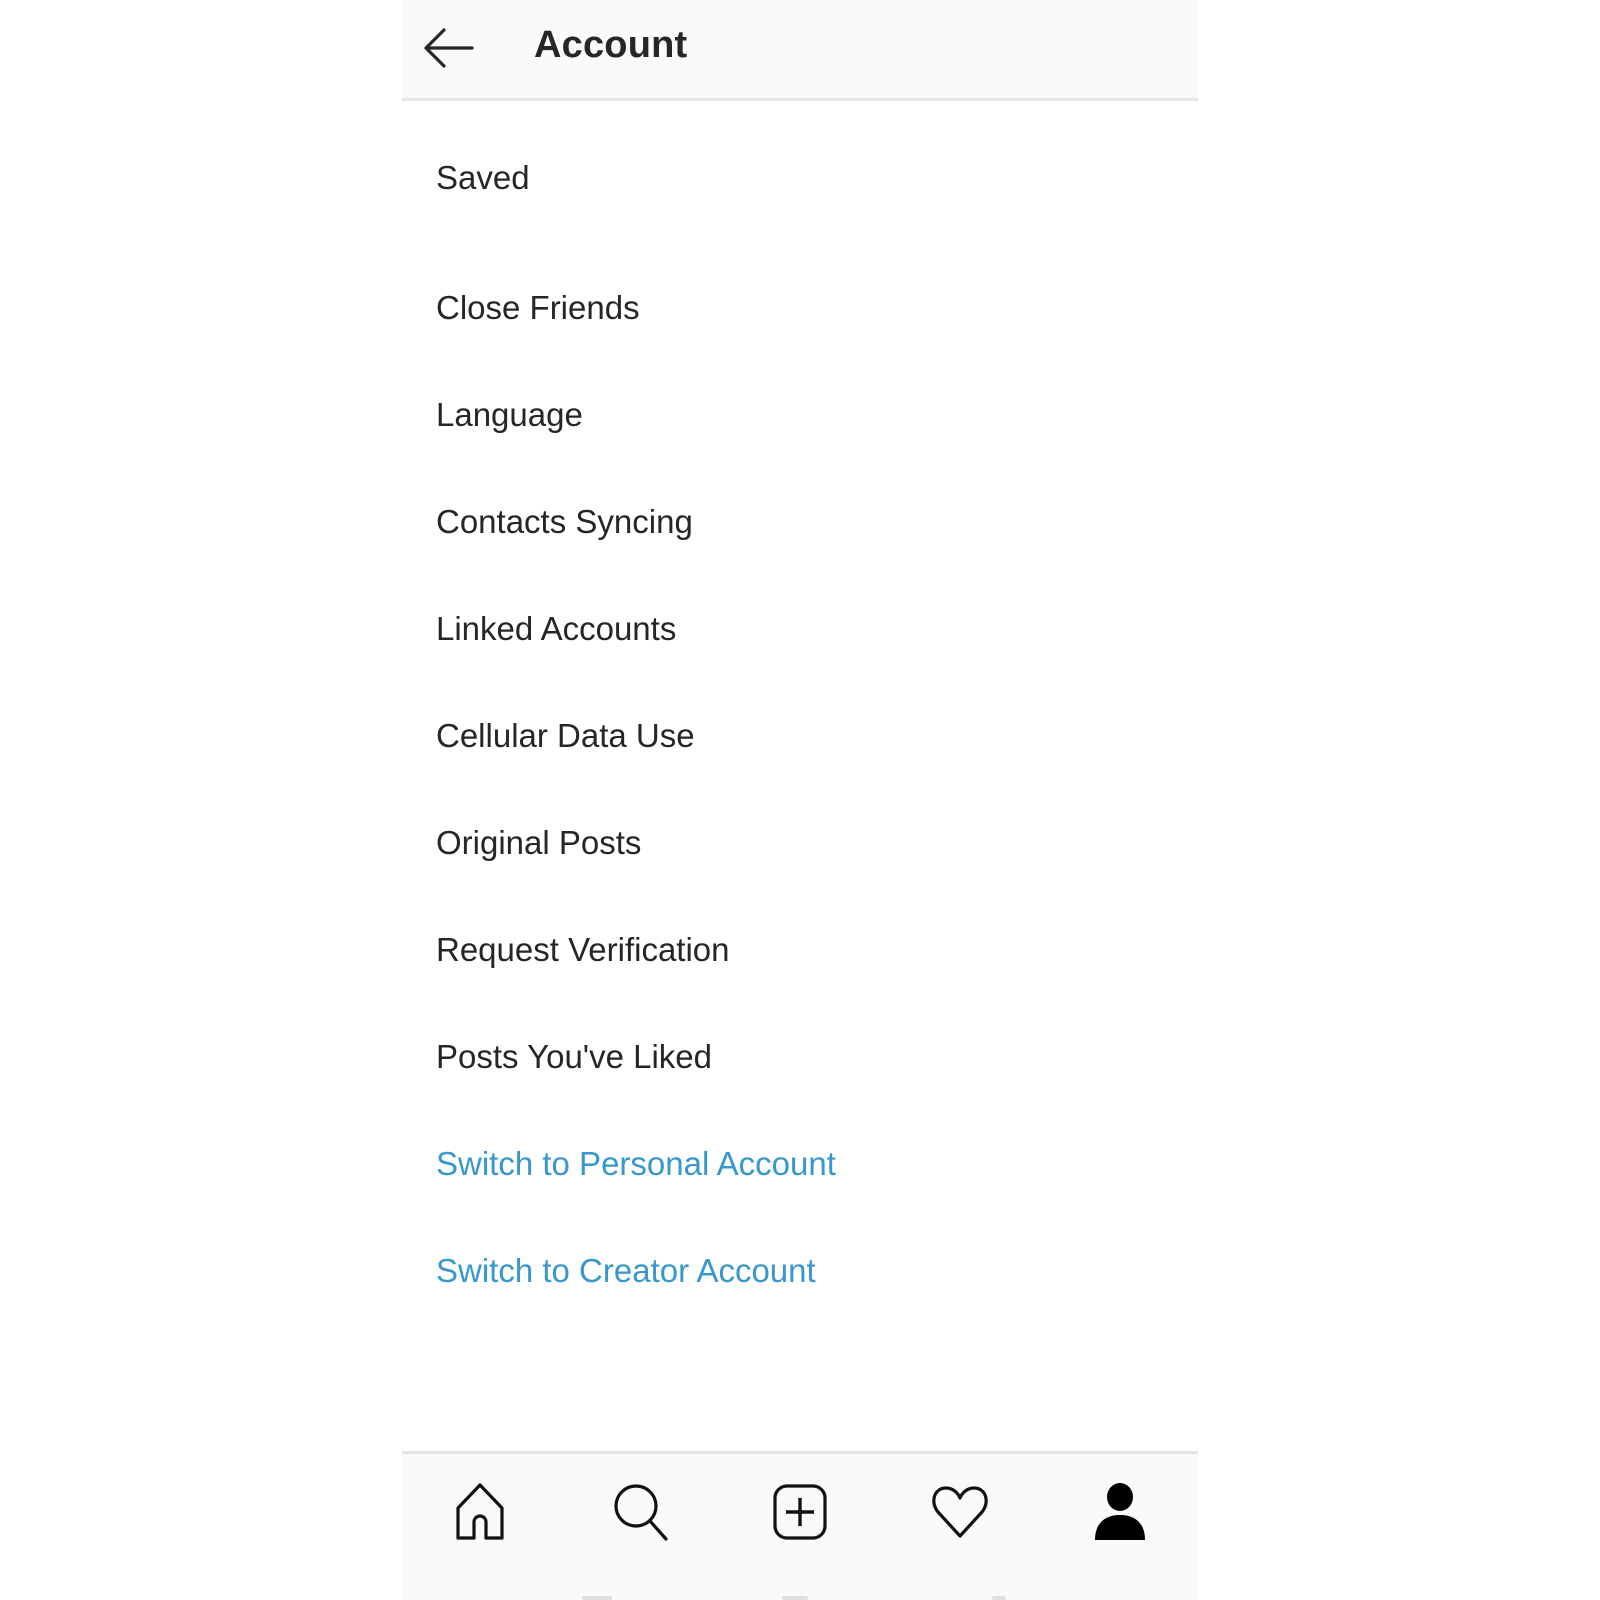 Image resolution: width=1600 pixels, height=1600 pixels. What do you see at coordinates (800, 628) in the screenshot?
I see `menu-item-linked-accounts: Linked Accounts` at bounding box center [800, 628].